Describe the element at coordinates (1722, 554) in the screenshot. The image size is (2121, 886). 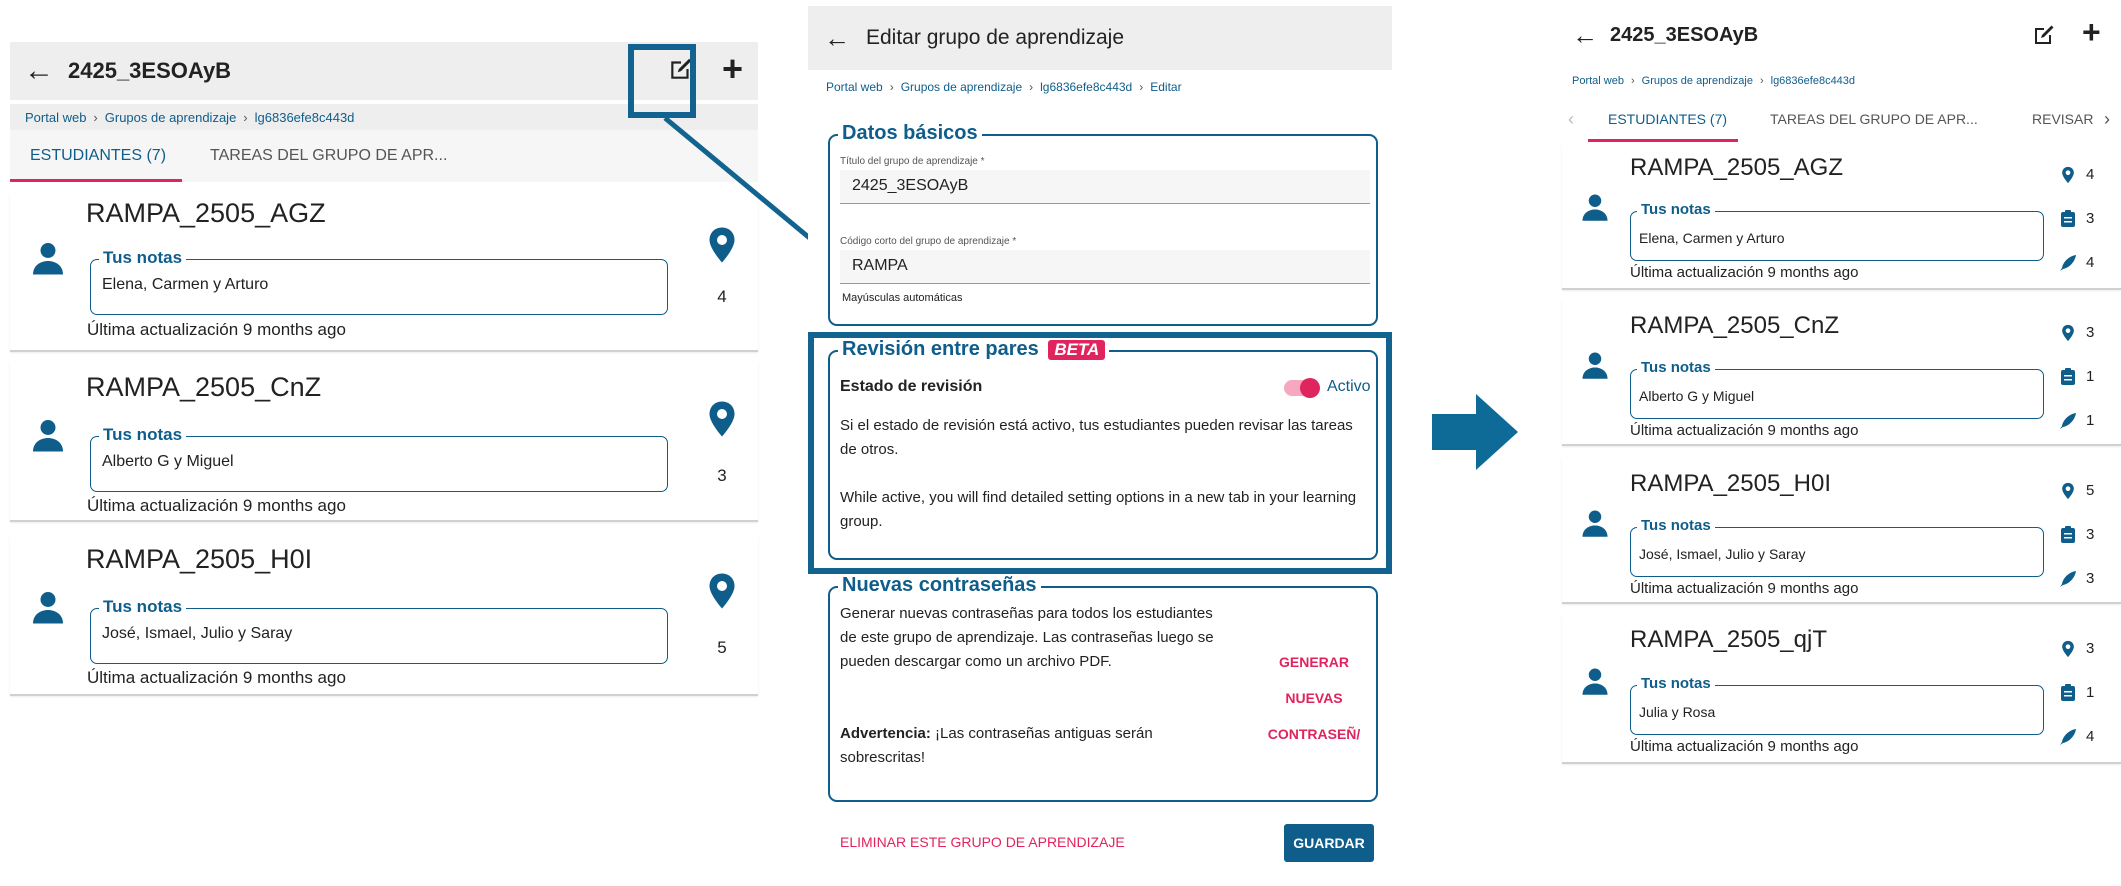
I see `notes-value: José, Ismael, Julio y Saray` at that location.